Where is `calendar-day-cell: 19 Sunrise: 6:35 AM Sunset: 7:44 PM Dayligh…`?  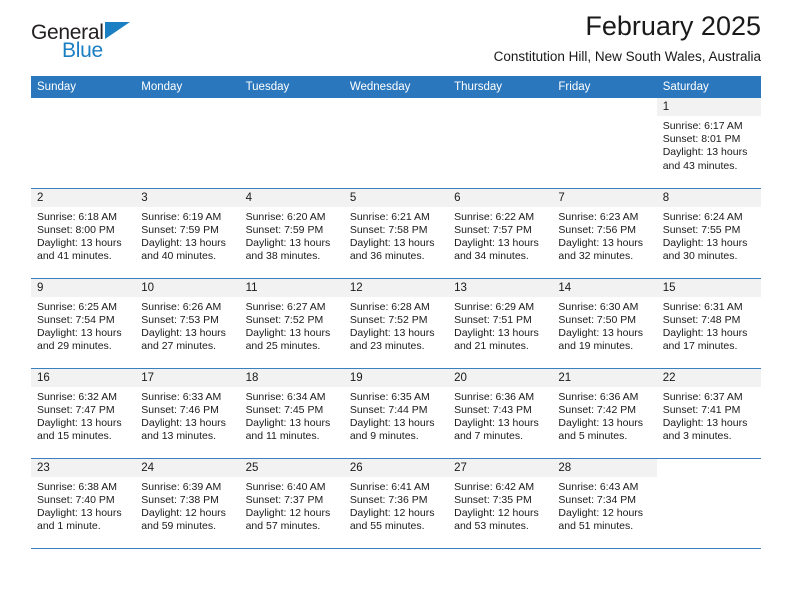
calendar-day-cell: 19 Sunrise: 6:35 AM Sunset: 7:44 PM Dayligh… is located at coordinates (396, 413).